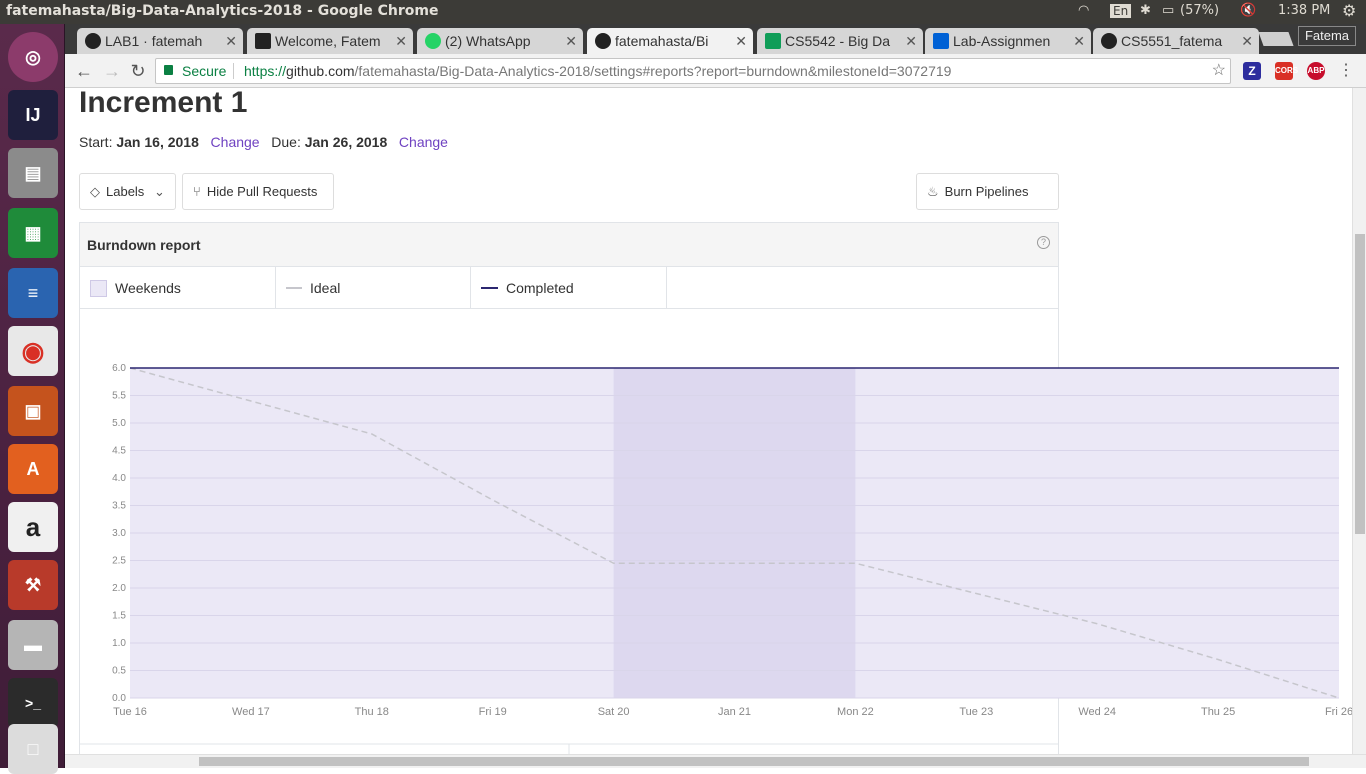  Describe the element at coordinates (33, 173) in the screenshot. I see `file-manager-icon: ▤` at that location.